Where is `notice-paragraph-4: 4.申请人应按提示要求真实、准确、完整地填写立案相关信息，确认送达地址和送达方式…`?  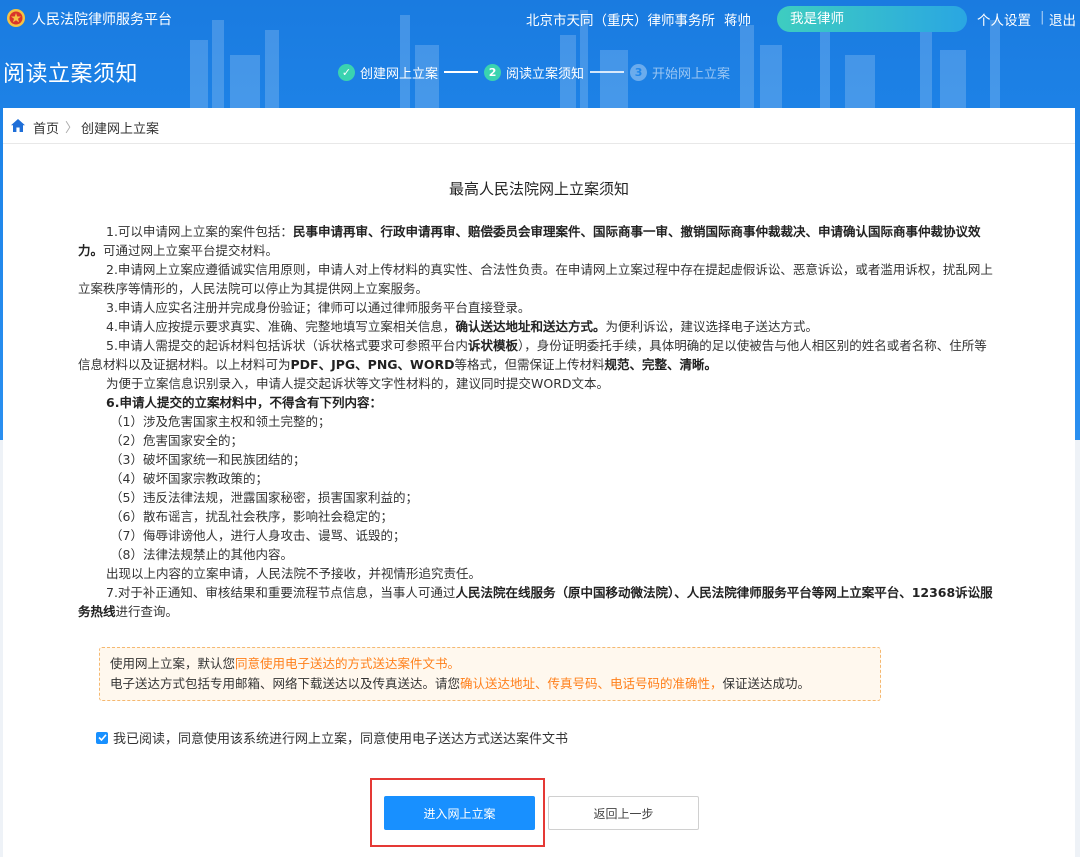
notice-paragraph-4: 4.申请人应按提示要求真实、准确、完整地填写立案相关信息，确认送达地址和送达方式… is located at coordinates (538, 326).